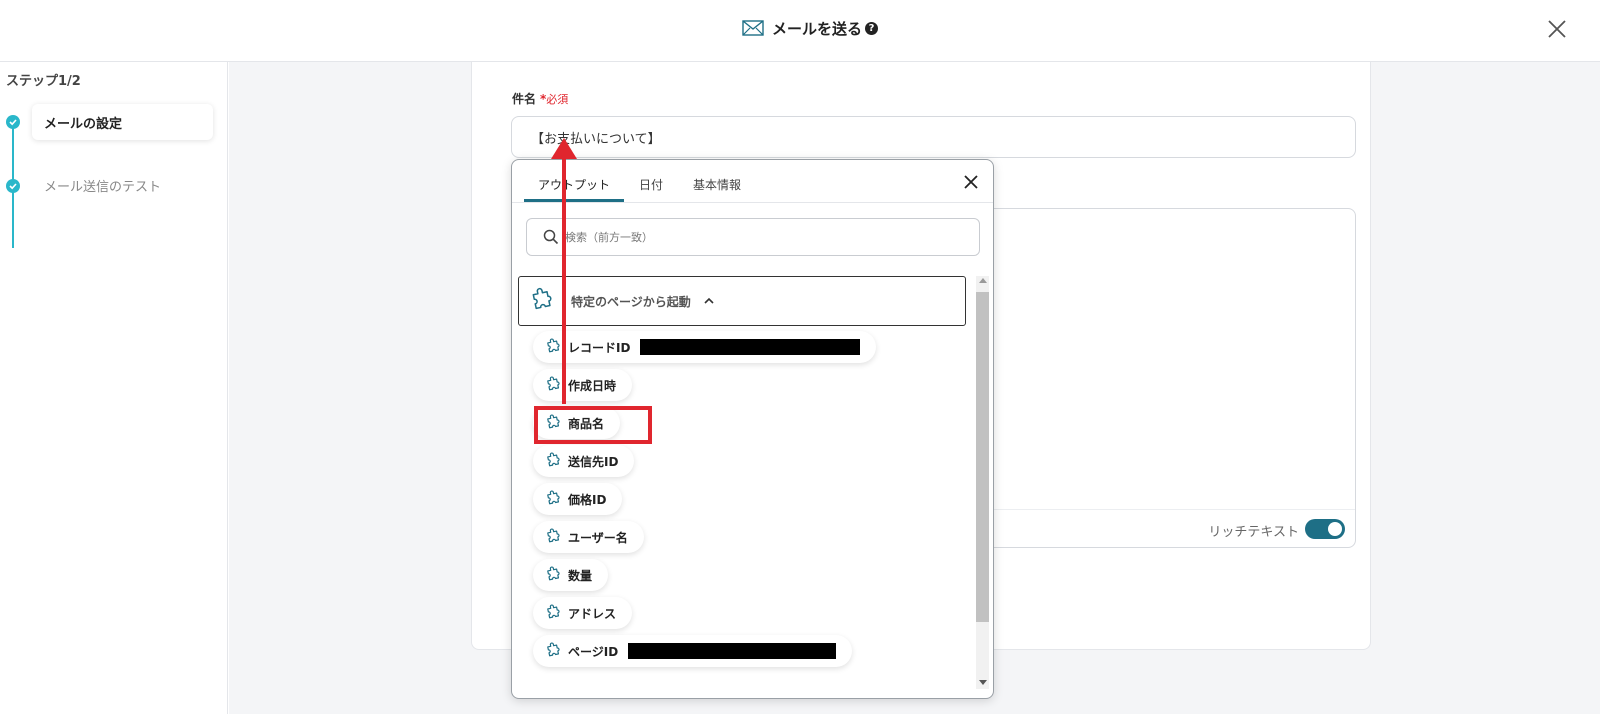  I want to click on chevron-up-icon, so click(709, 300).